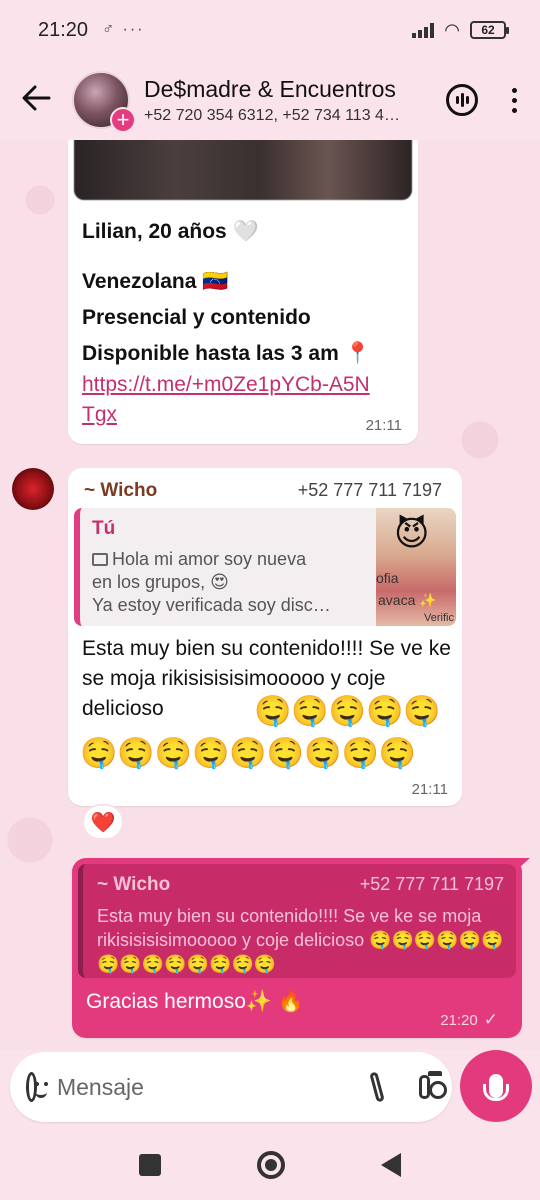 This screenshot has height=1200, width=540. I want to click on message-line: Lilian, 20 años 🤍, so click(170, 231).